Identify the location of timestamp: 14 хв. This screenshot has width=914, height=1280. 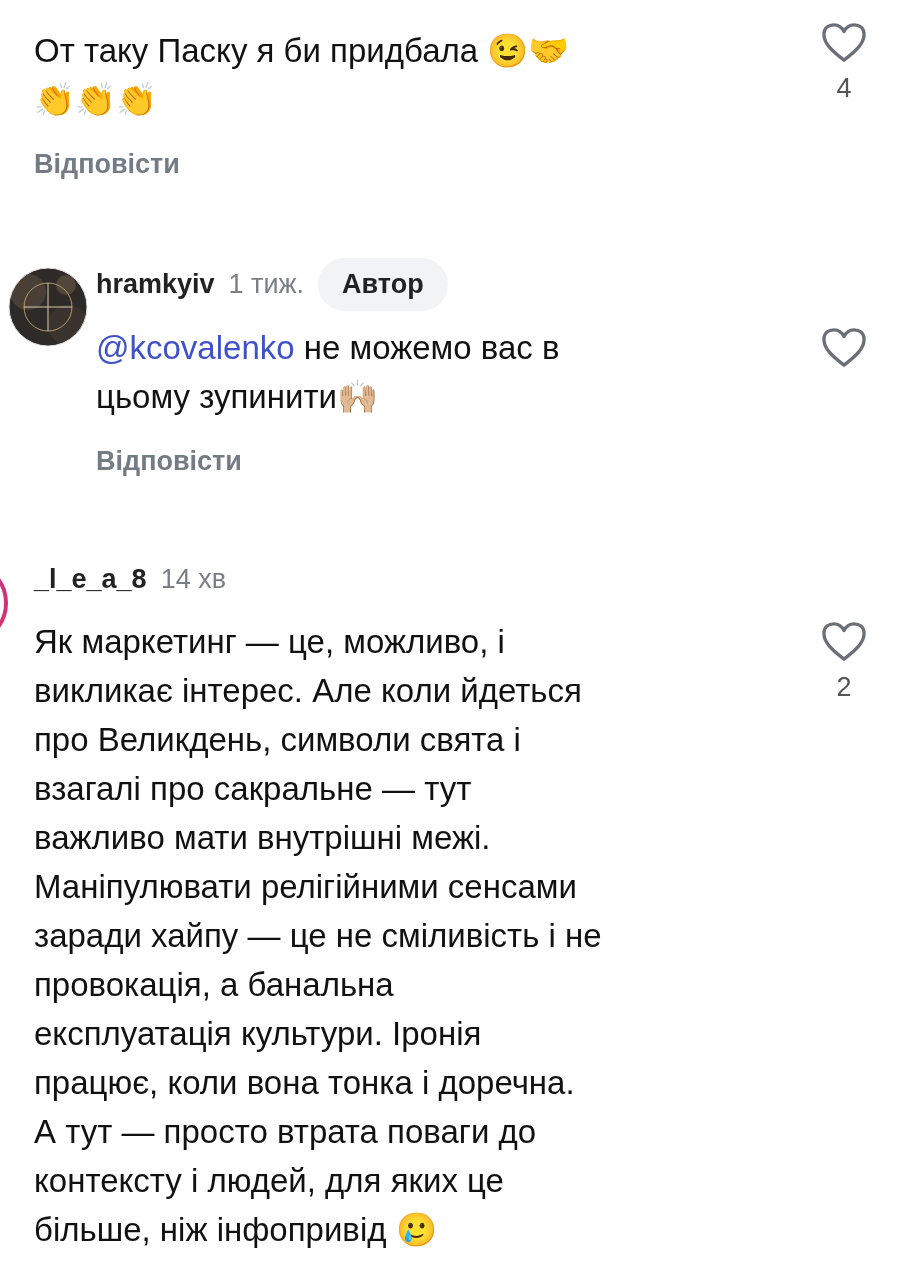
(193, 579).